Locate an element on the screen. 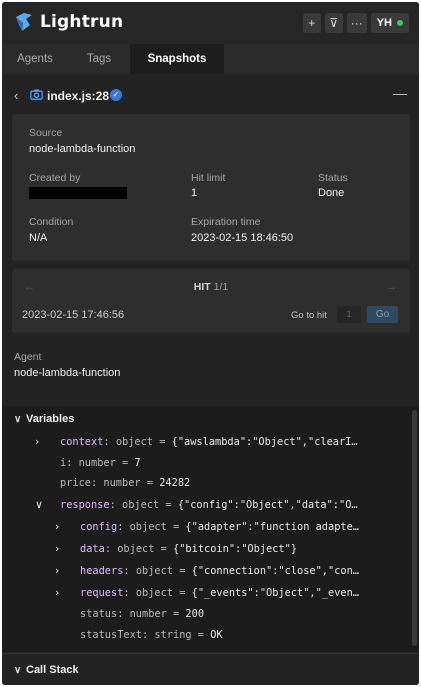 The width and height of the screenshot is (421, 687). variables-title: Variables is located at coordinates (50, 419).